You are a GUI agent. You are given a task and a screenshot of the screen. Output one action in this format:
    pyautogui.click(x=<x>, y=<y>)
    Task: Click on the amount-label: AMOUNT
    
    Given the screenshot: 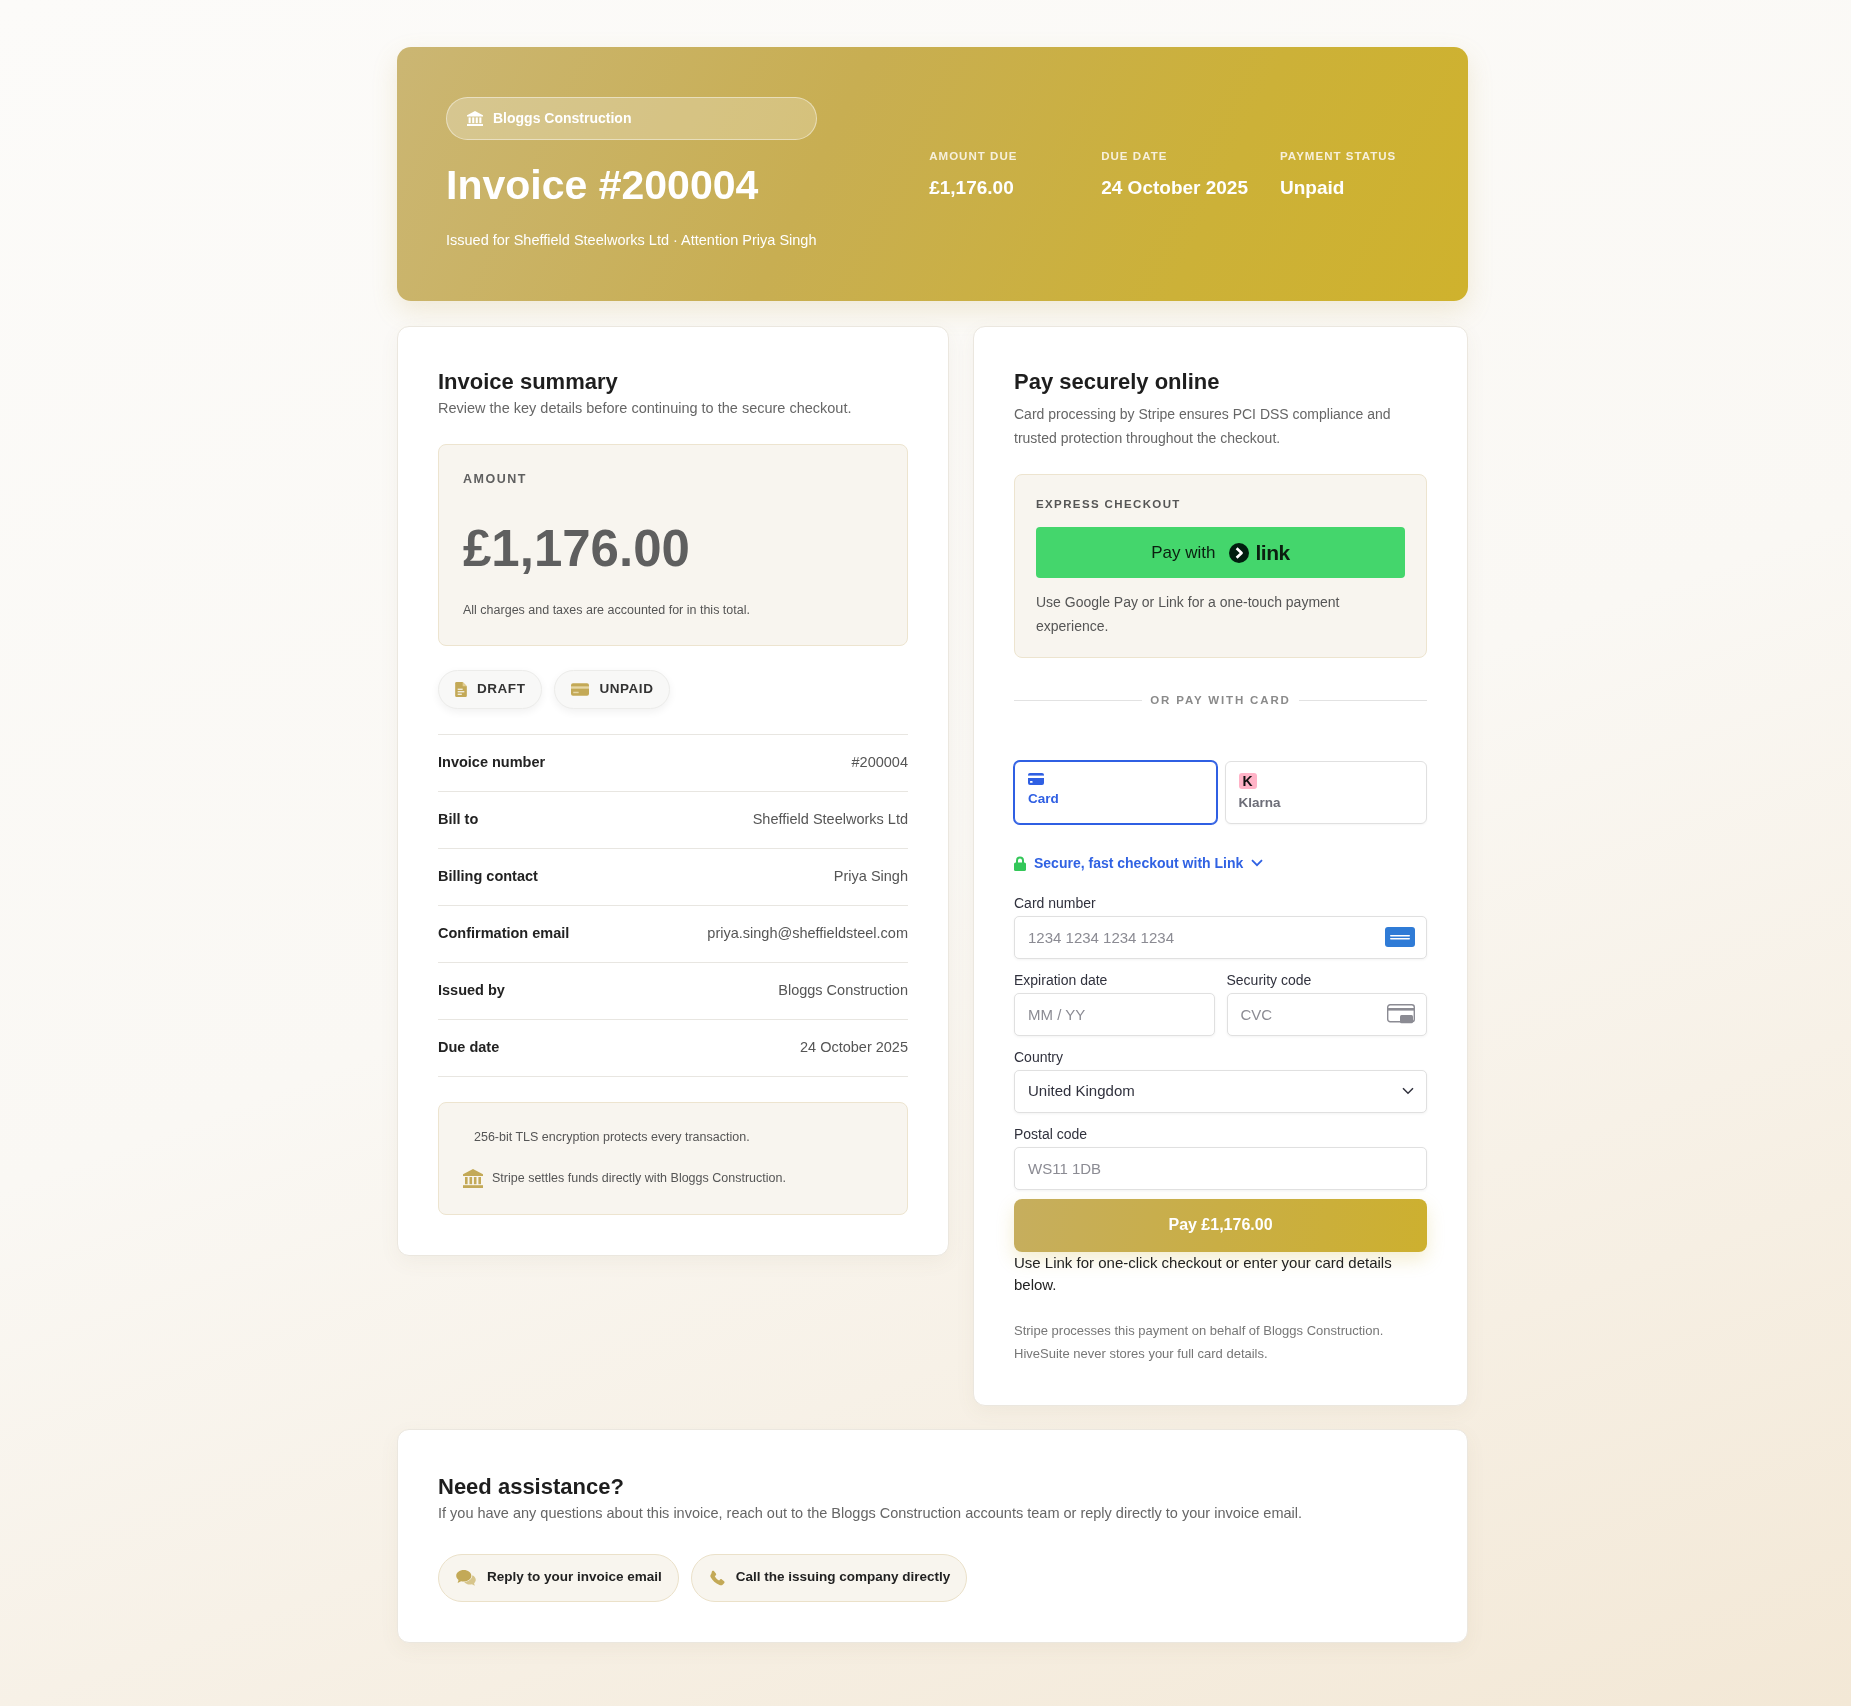 What is the action you would take?
    pyautogui.click(x=495, y=479)
    